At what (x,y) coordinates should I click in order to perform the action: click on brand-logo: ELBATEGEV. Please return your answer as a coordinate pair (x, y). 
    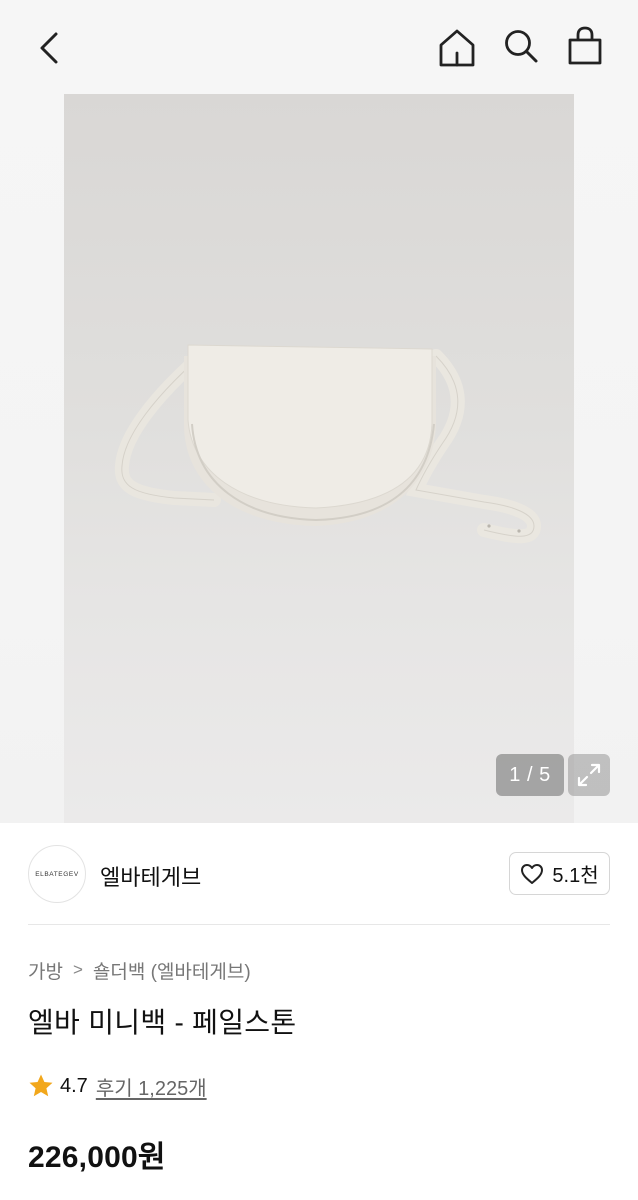
    Looking at the image, I should click on (57, 874).